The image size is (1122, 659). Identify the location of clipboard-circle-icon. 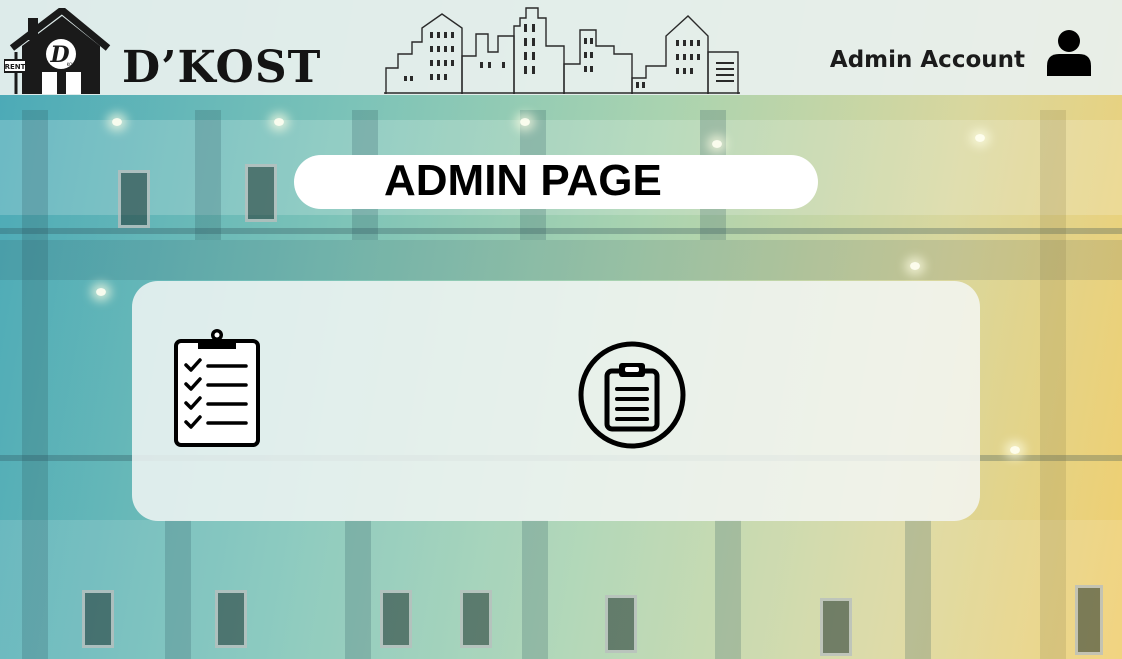
(632, 395).